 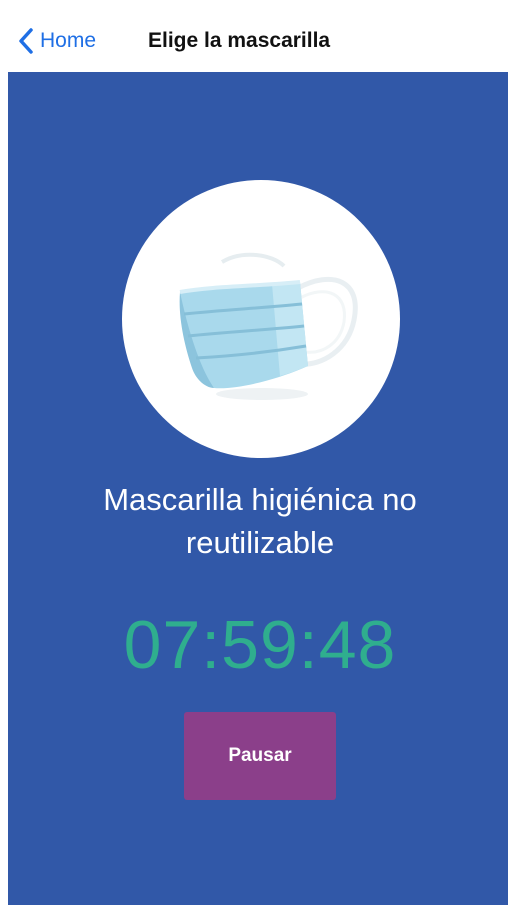 I want to click on navigation-bar: Home Elige la mascarilla, so click(x=258, y=40).